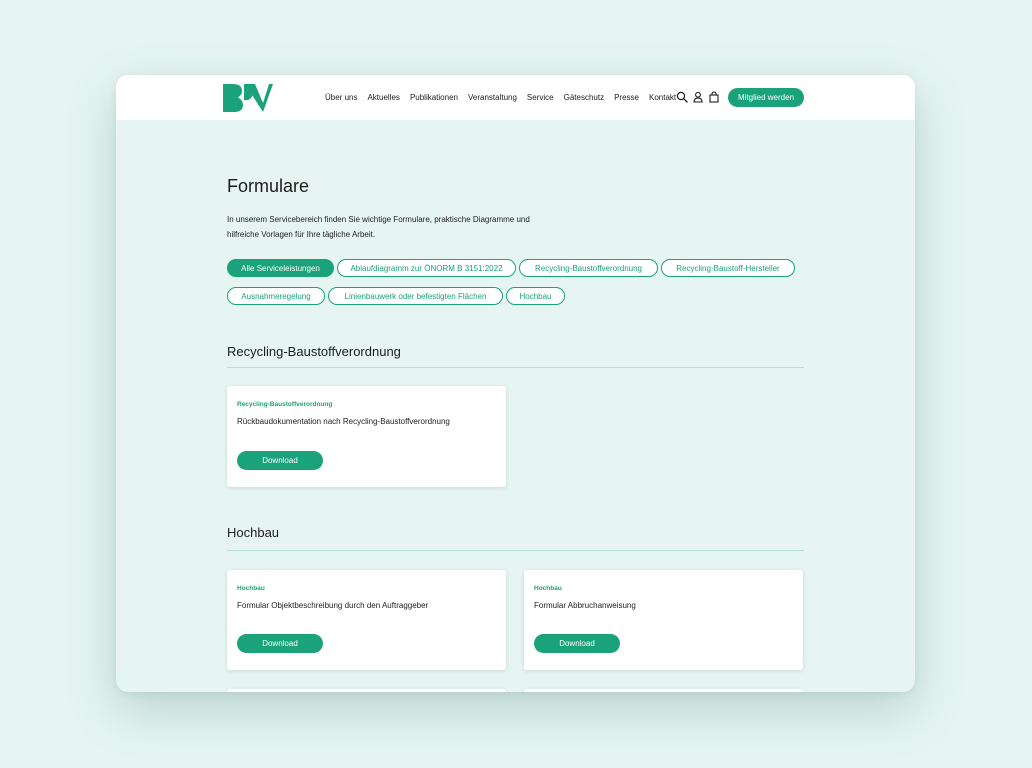 The image size is (1032, 768). Describe the element at coordinates (626, 97) in the screenshot. I see `nav-item-presse: Presse` at that location.